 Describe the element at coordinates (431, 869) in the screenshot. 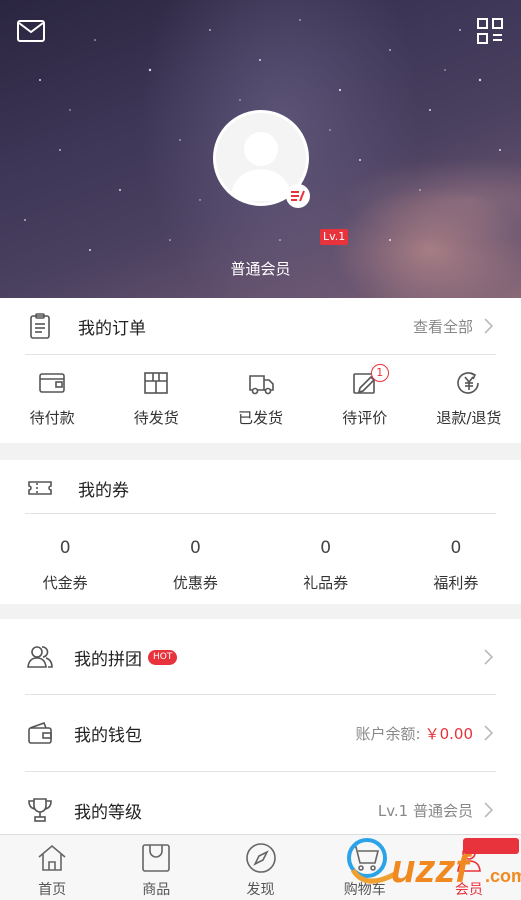

I see `svg-text: uzzf` at that location.